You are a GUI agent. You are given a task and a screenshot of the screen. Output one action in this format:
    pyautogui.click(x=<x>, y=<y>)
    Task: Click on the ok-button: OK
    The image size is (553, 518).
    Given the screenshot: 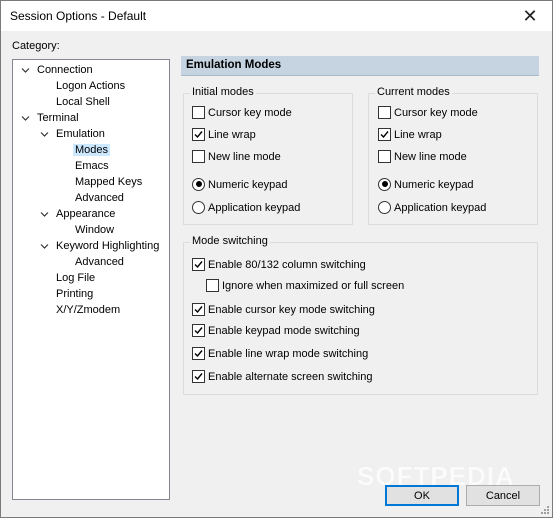 What is the action you would take?
    pyautogui.click(x=422, y=495)
    